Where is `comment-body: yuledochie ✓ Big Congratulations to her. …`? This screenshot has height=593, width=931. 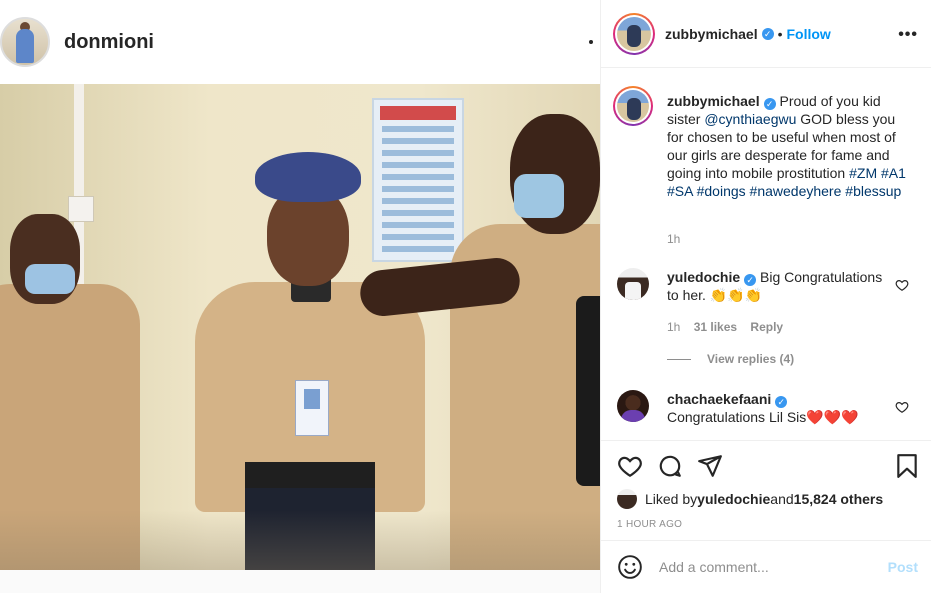
comment-body: yuledochie ✓ Big Congratulations to her. … is located at coordinates (777, 302).